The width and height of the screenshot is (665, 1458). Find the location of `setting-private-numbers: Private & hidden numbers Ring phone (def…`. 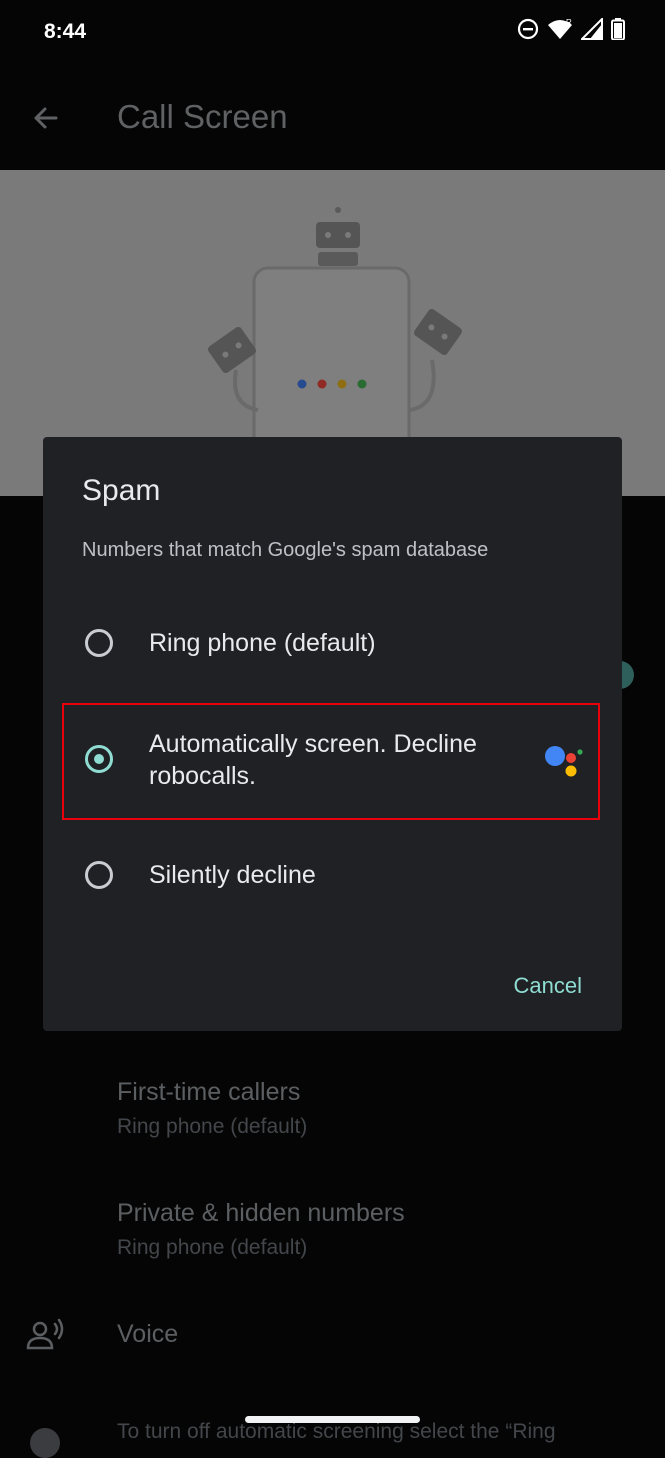

setting-private-numbers: Private & hidden numbers Ring phone (def… is located at coordinates (261, 1229).